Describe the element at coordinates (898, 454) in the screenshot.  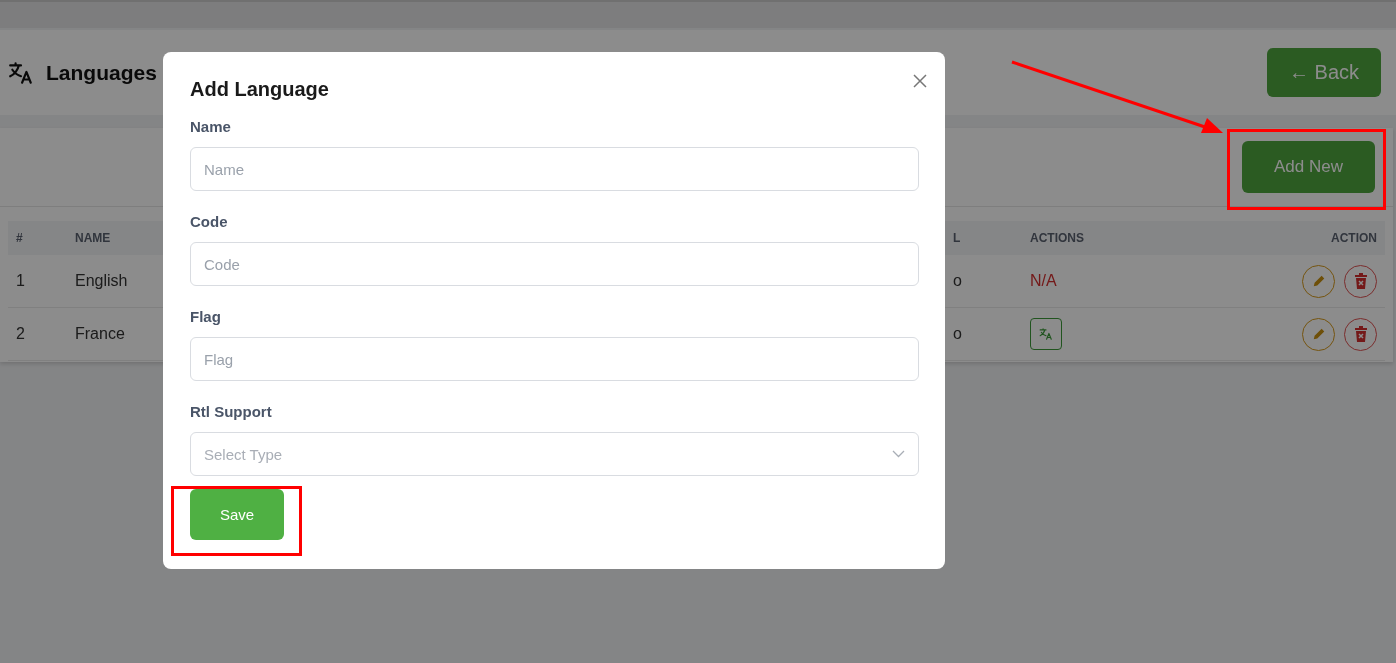
I see `chevron-down-icon` at that location.